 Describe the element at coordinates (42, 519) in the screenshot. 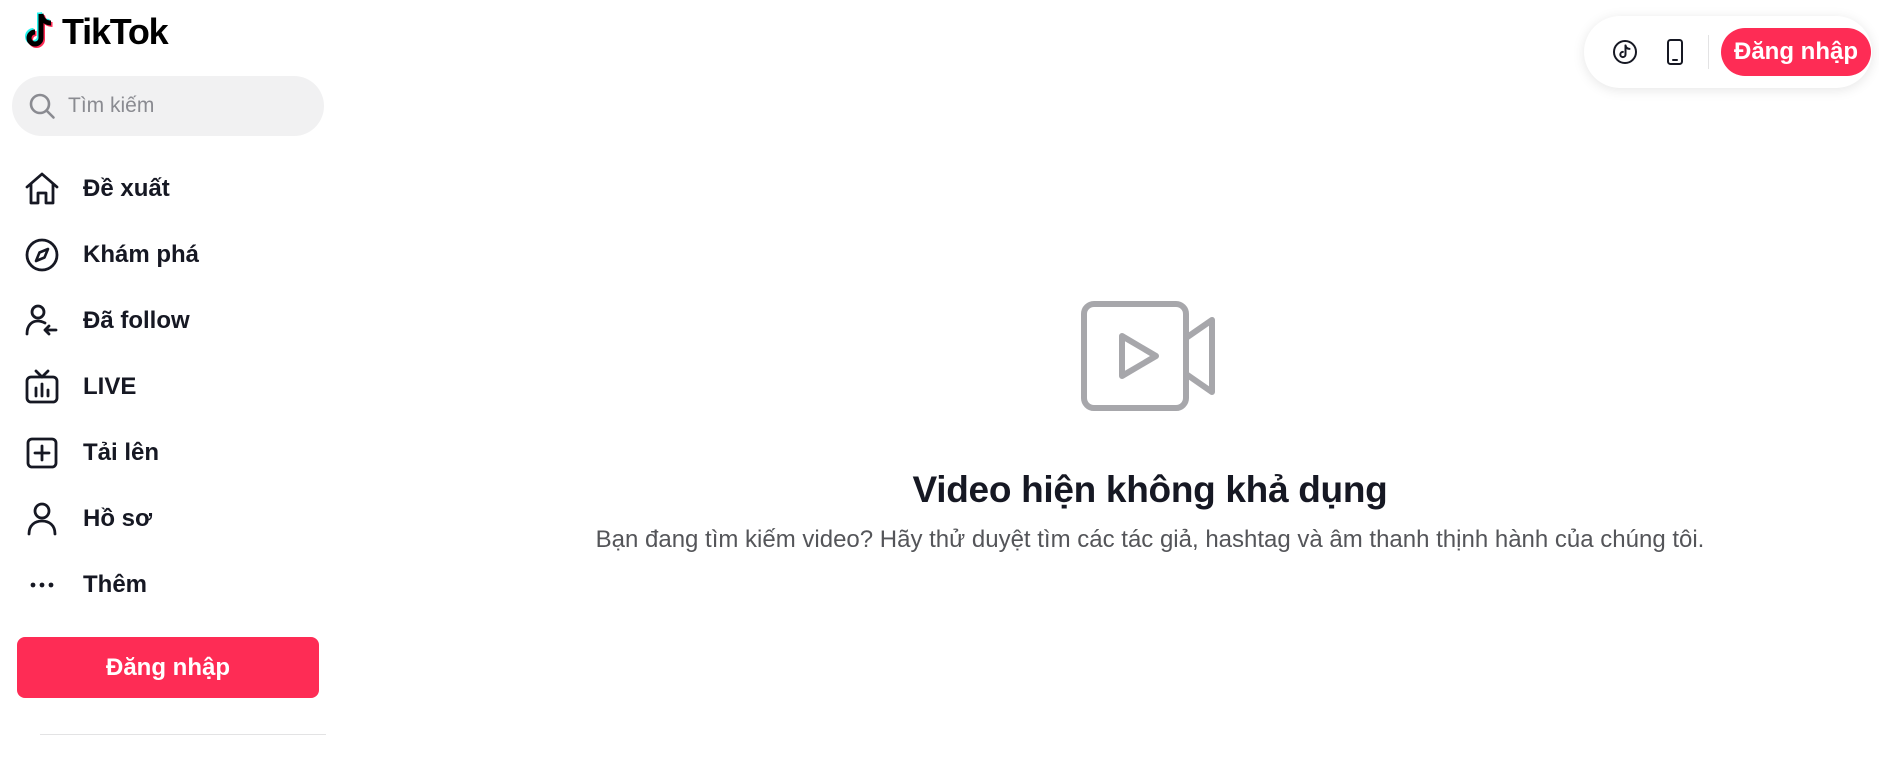

I see `profile-icon` at that location.